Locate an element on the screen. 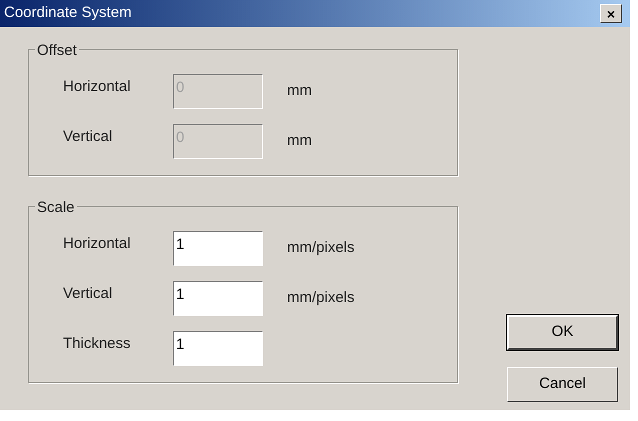 The width and height of the screenshot is (638, 421). dialog-button: OK is located at coordinates (562, 332).